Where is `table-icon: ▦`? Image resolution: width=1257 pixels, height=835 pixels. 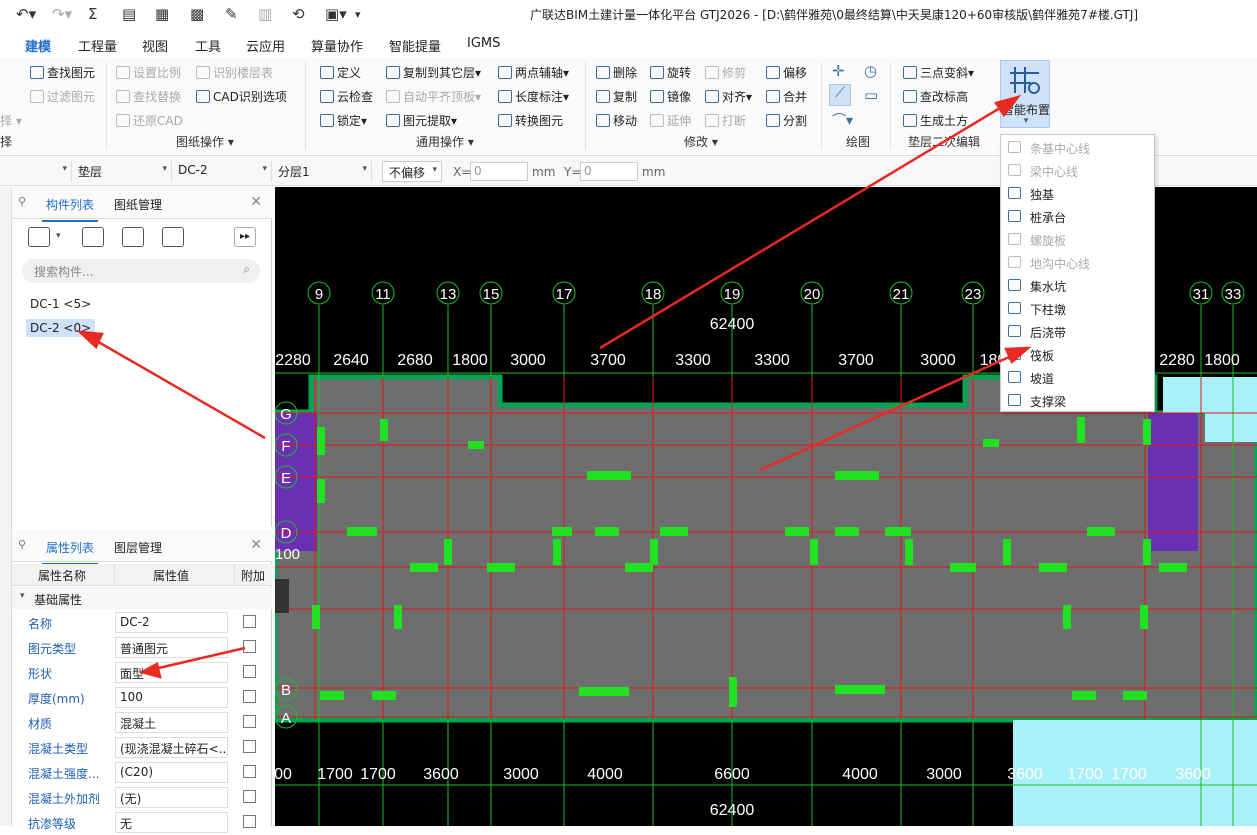
table-icon: ▦ is located at coordinates (162, 14).